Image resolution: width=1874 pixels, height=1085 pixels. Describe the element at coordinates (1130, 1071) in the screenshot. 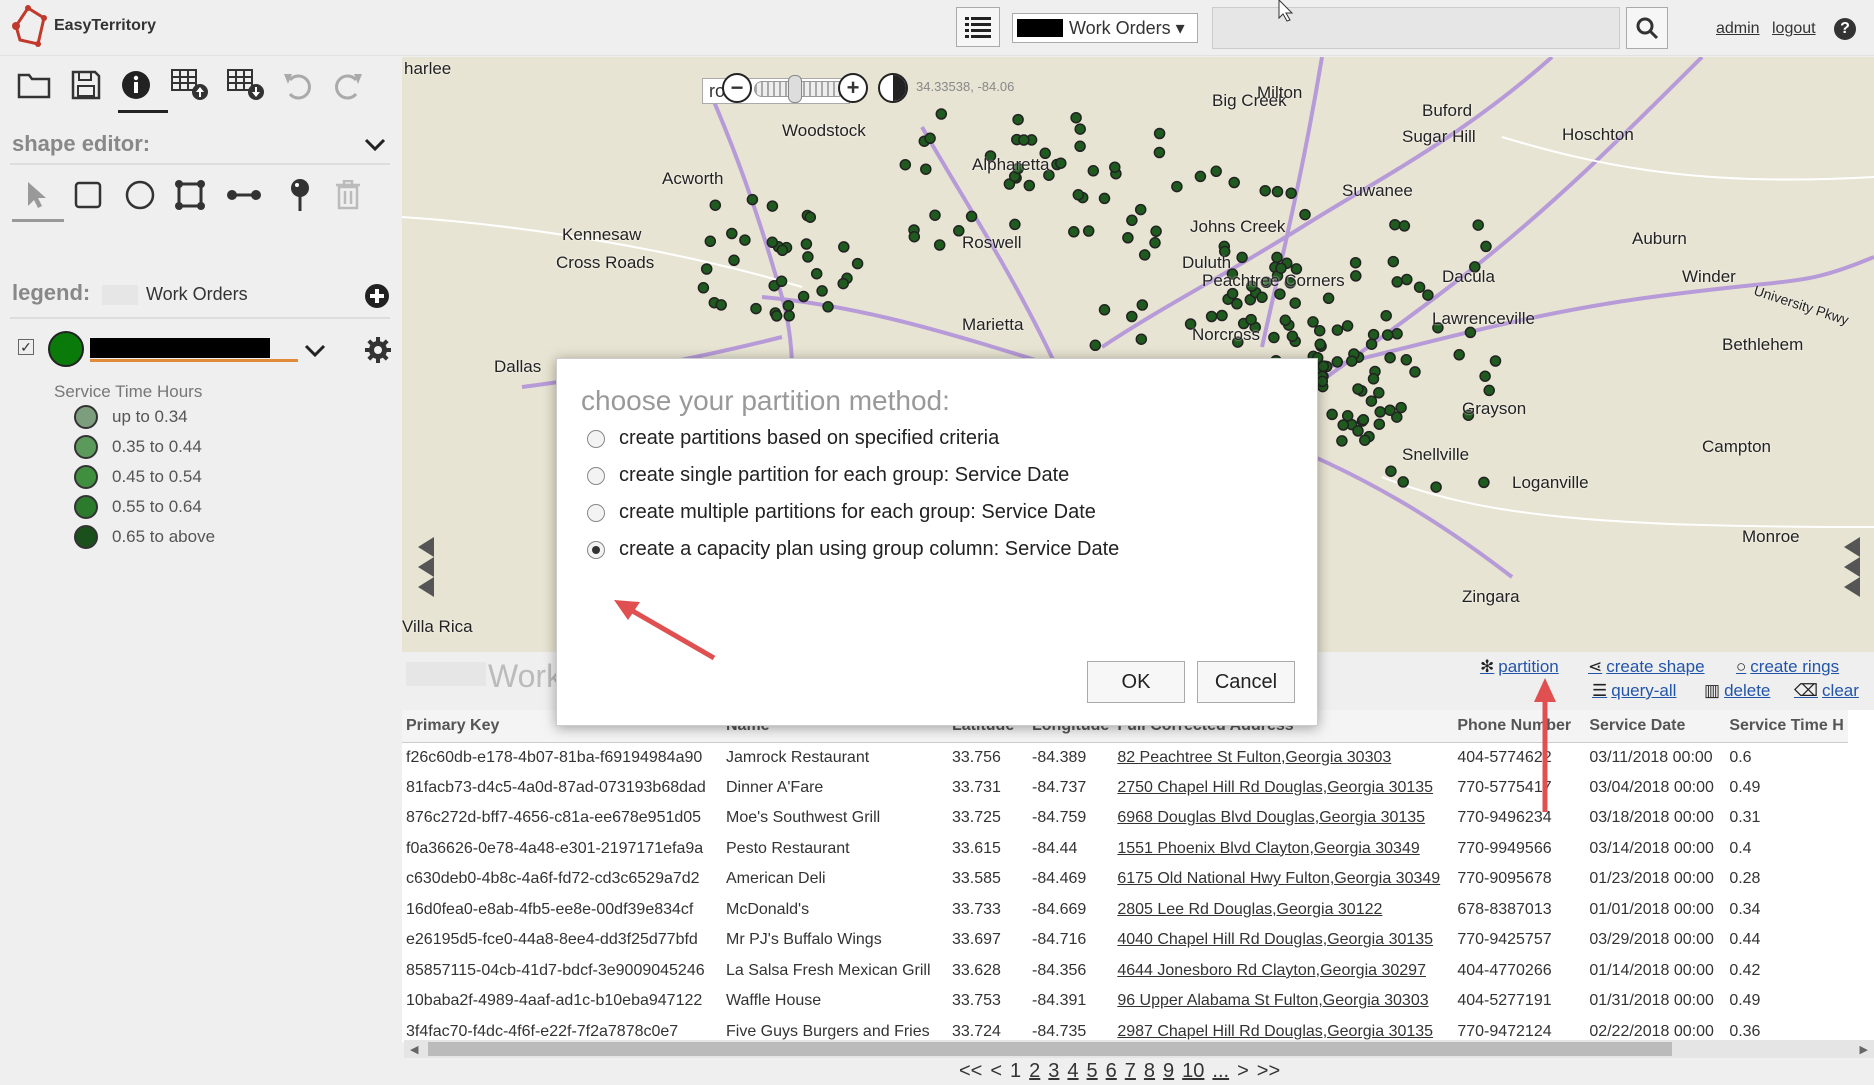

I see `page-link: 7` at that location.